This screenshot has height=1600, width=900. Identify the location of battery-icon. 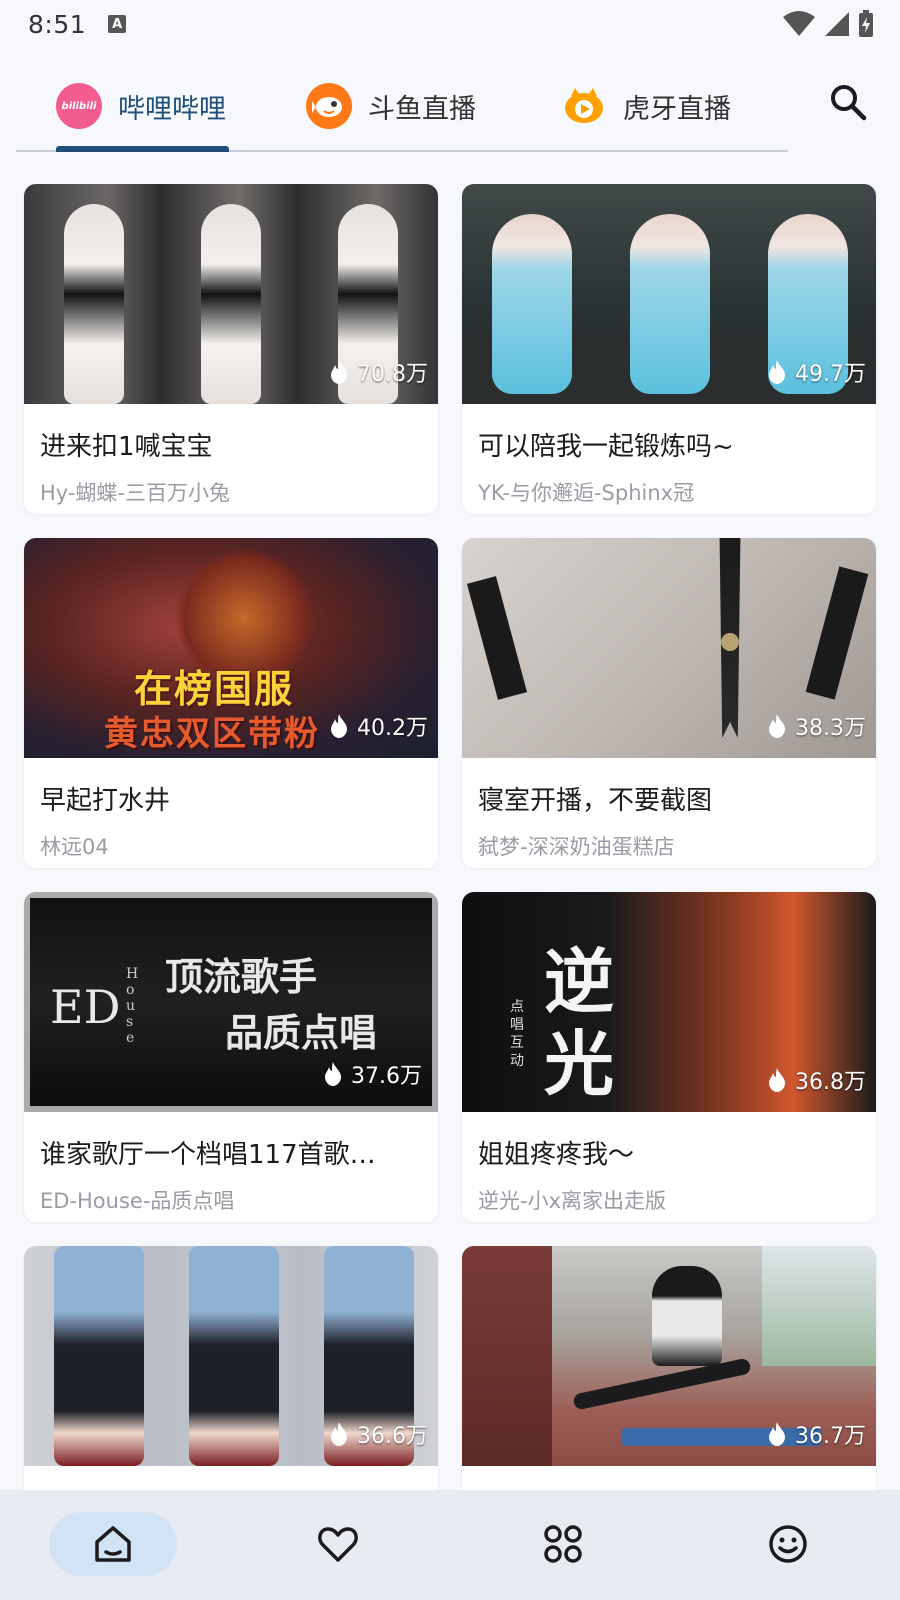
(866, 23).